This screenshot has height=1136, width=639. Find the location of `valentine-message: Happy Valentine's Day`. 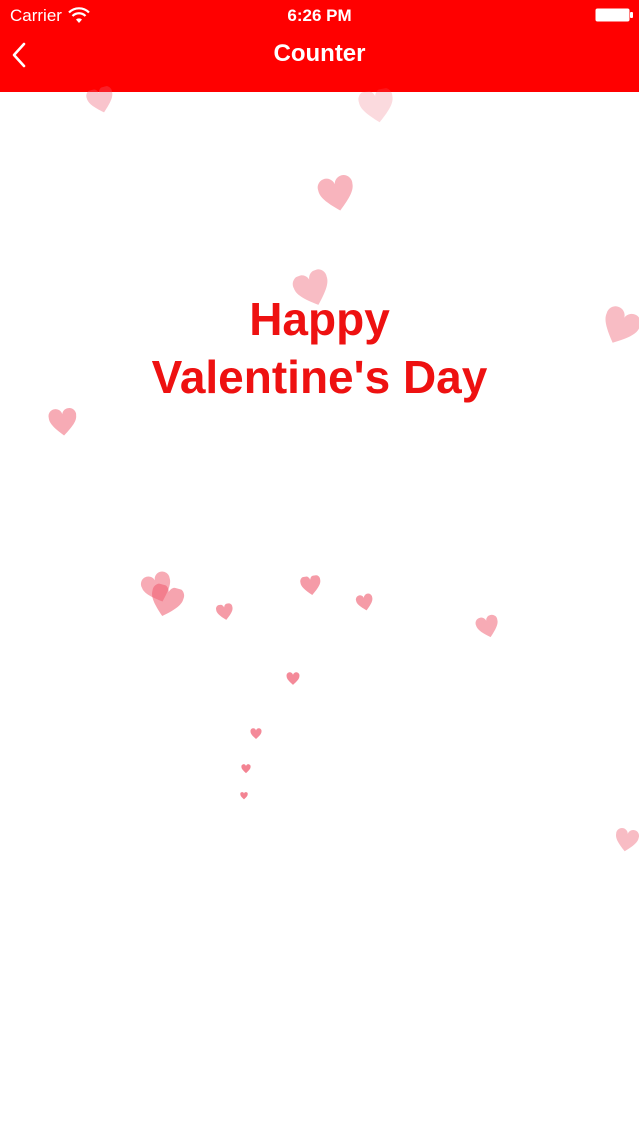

valentine-message: Happy Valentine's Day is located at coordinates (319, 348).